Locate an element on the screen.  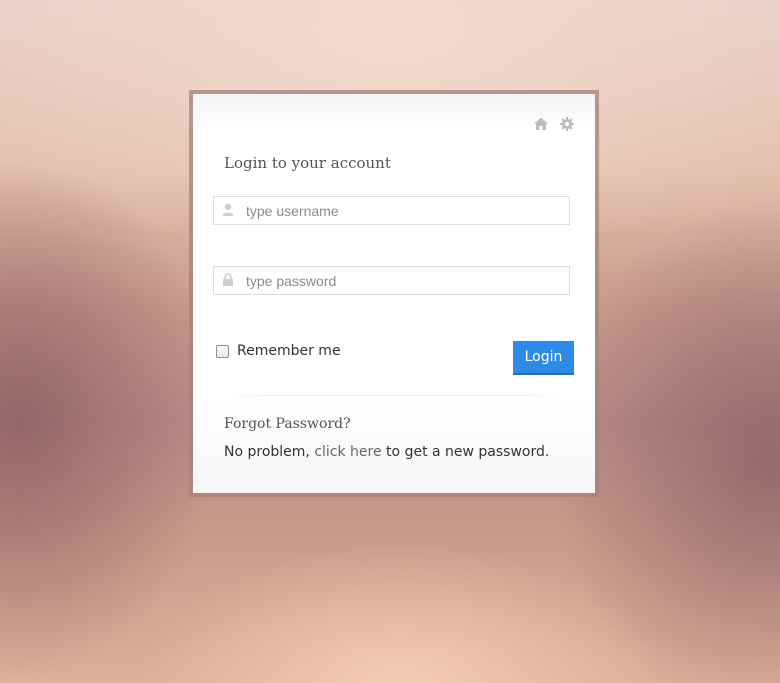
password-field is located at coordinates (391, 280).